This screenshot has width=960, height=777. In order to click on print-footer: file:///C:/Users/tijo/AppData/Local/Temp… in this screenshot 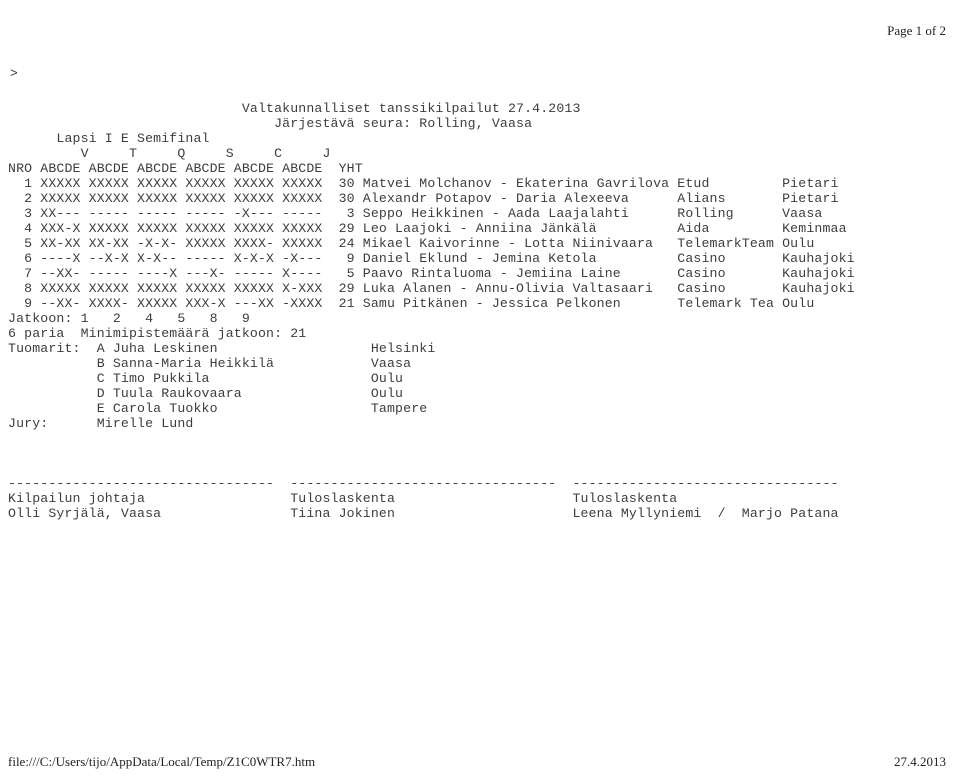, I will do `click(477, 762)`.